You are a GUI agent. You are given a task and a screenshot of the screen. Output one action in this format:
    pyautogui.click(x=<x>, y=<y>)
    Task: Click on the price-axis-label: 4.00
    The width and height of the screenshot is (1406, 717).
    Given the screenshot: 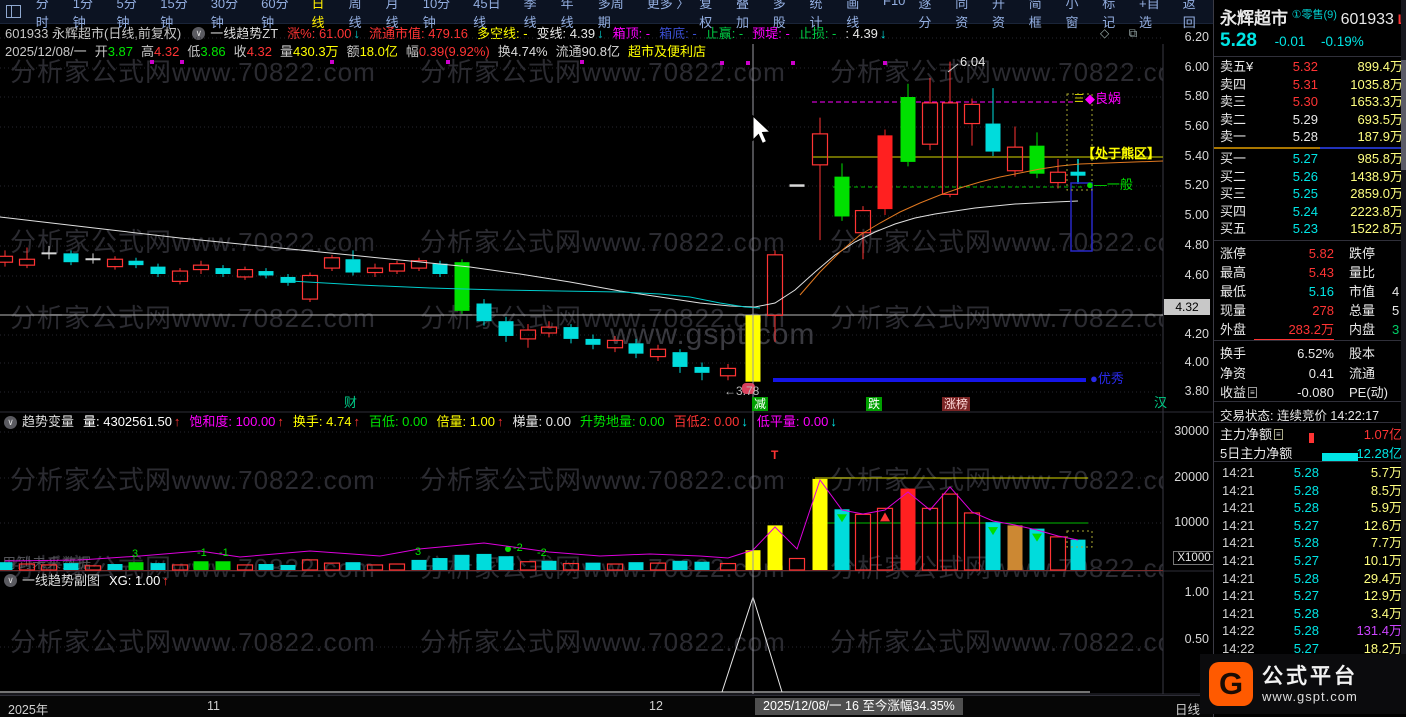 What is the action you would take?
    pyautogui.click(x=1196, y=362)
    